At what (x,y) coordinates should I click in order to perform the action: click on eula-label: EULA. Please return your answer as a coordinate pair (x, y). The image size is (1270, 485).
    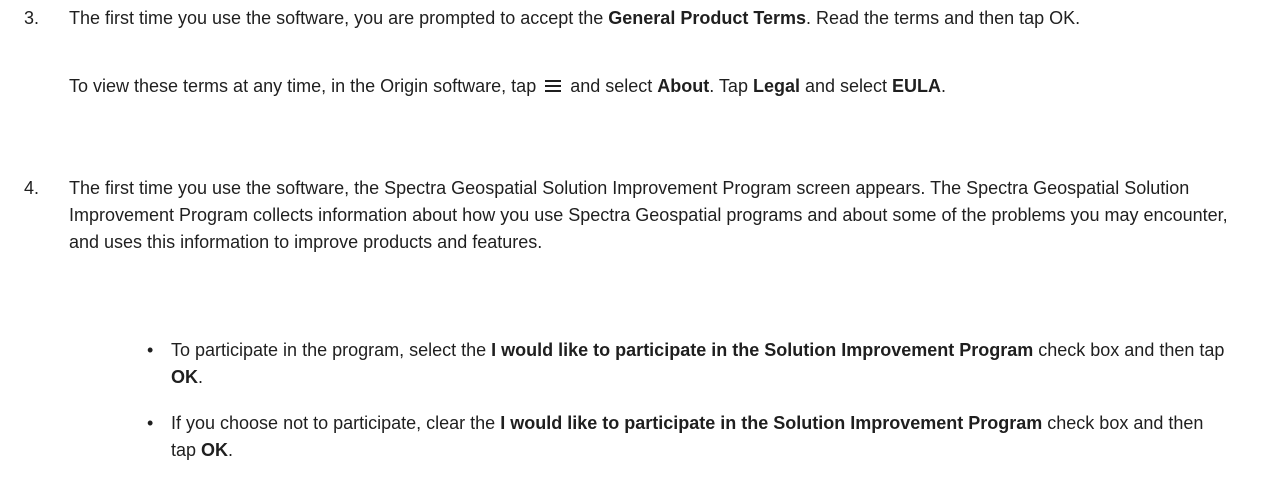
    Looking at the image, I should click on (917, 86).